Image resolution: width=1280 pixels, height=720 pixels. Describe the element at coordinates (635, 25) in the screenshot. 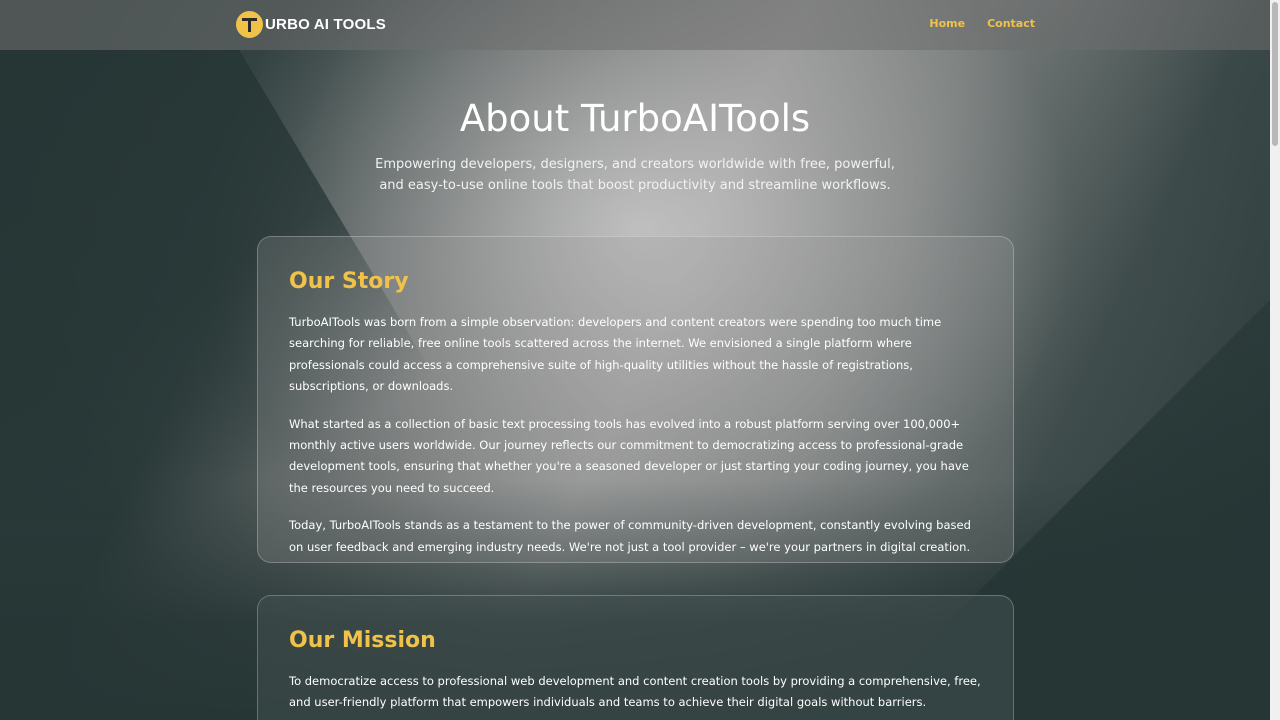

I see `site-header: URBO AI TOOLS Home Contact` at that location.